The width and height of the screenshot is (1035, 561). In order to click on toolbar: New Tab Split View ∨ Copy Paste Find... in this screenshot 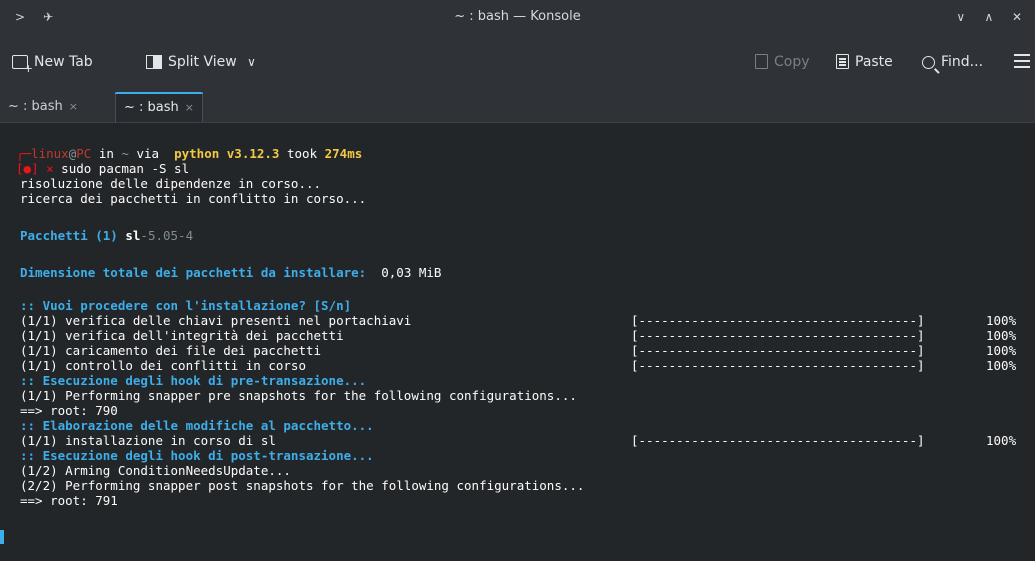, I will do `click(517, 61)`.